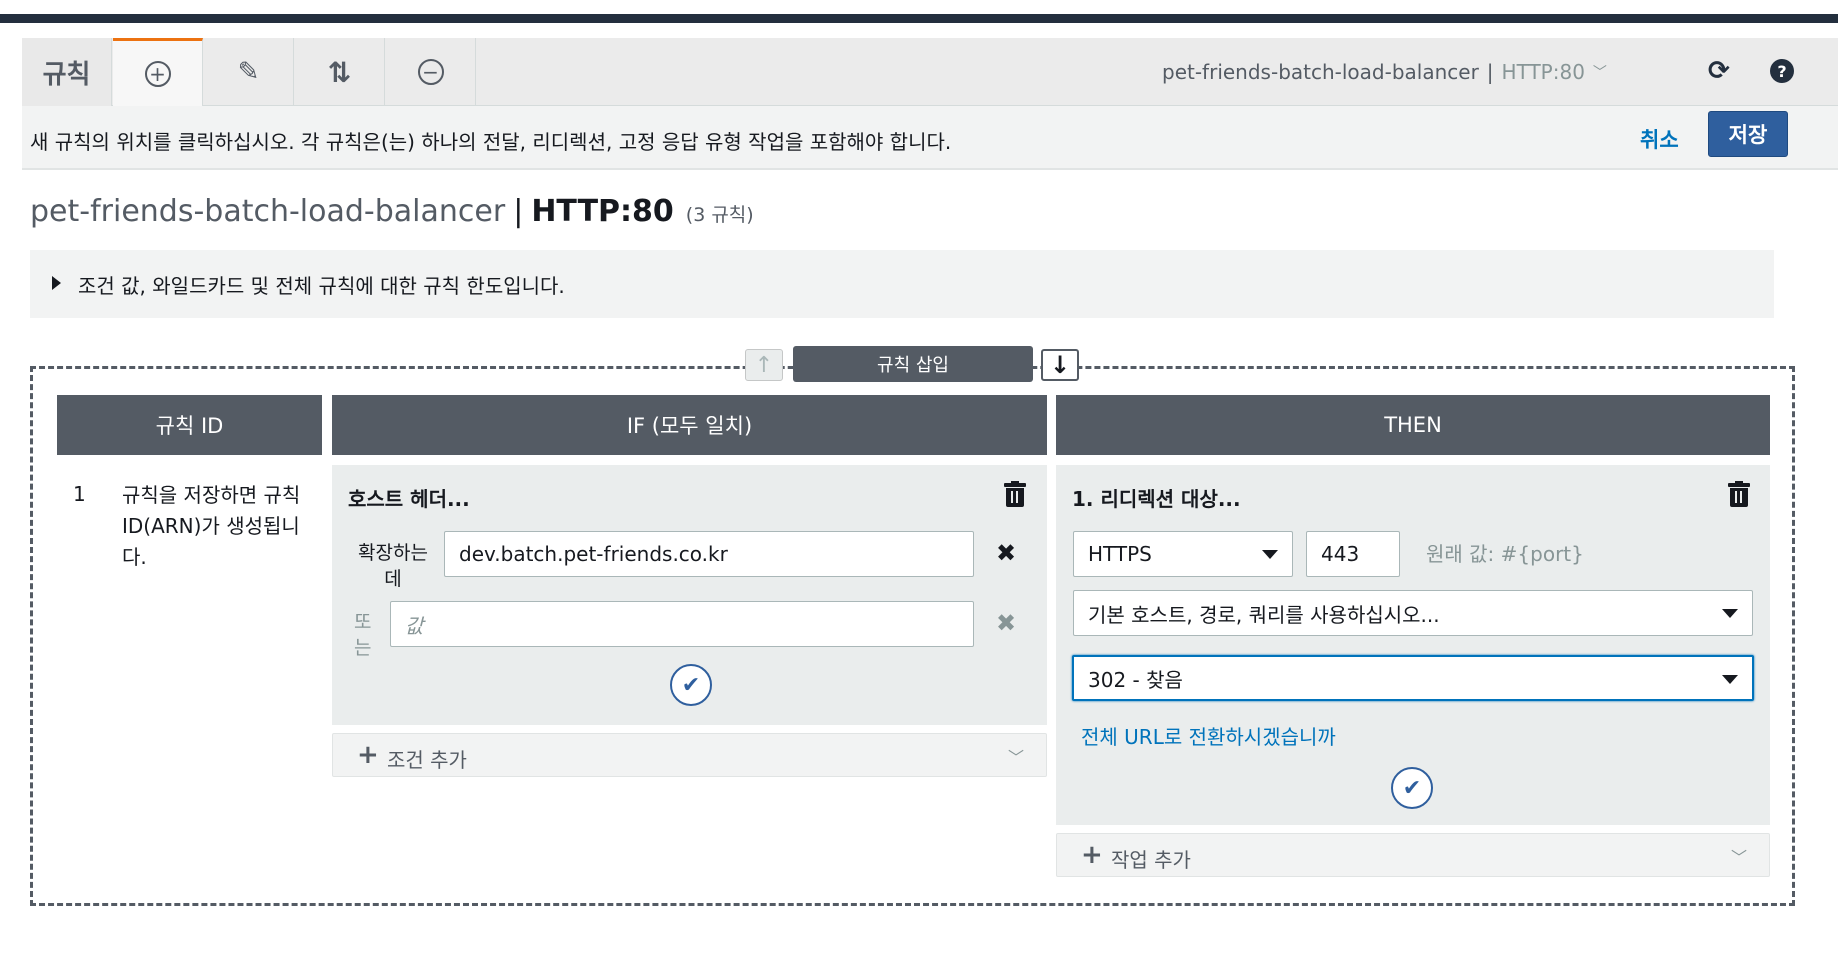  I want to click on add-action-label: 작업 추가, so click(1151, 860).